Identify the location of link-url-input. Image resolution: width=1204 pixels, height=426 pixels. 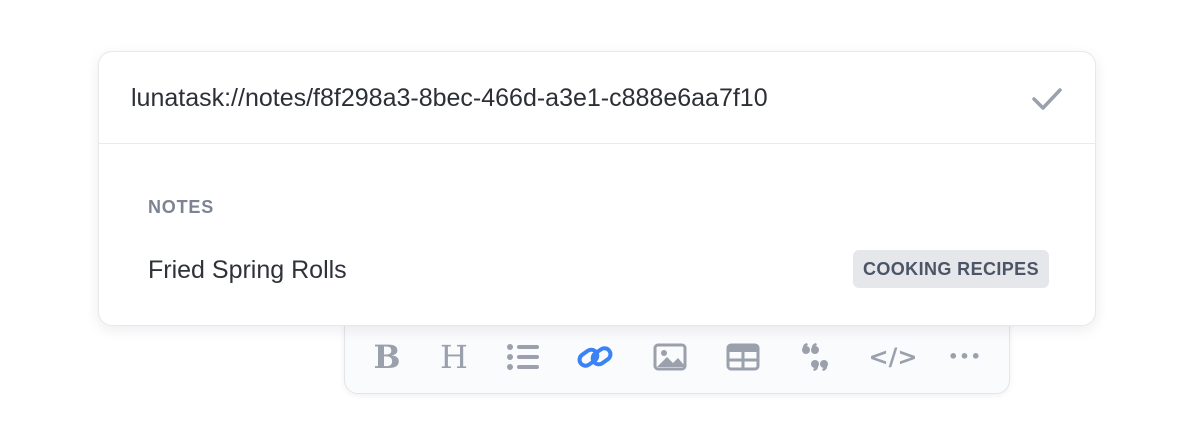
(571, 98).